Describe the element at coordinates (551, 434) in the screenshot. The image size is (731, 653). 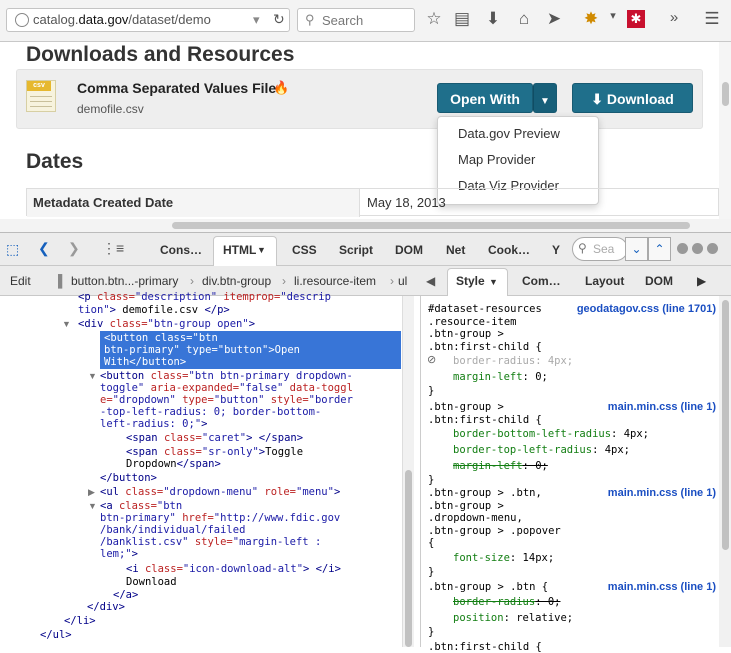
I see `css-property: border-bottom-left-radius: 4px;` at that location.